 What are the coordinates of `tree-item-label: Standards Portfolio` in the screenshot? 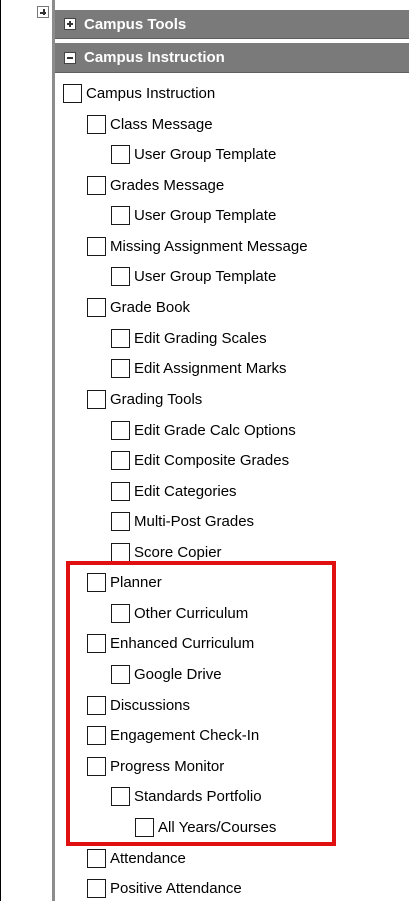 It's located at (198, 796).